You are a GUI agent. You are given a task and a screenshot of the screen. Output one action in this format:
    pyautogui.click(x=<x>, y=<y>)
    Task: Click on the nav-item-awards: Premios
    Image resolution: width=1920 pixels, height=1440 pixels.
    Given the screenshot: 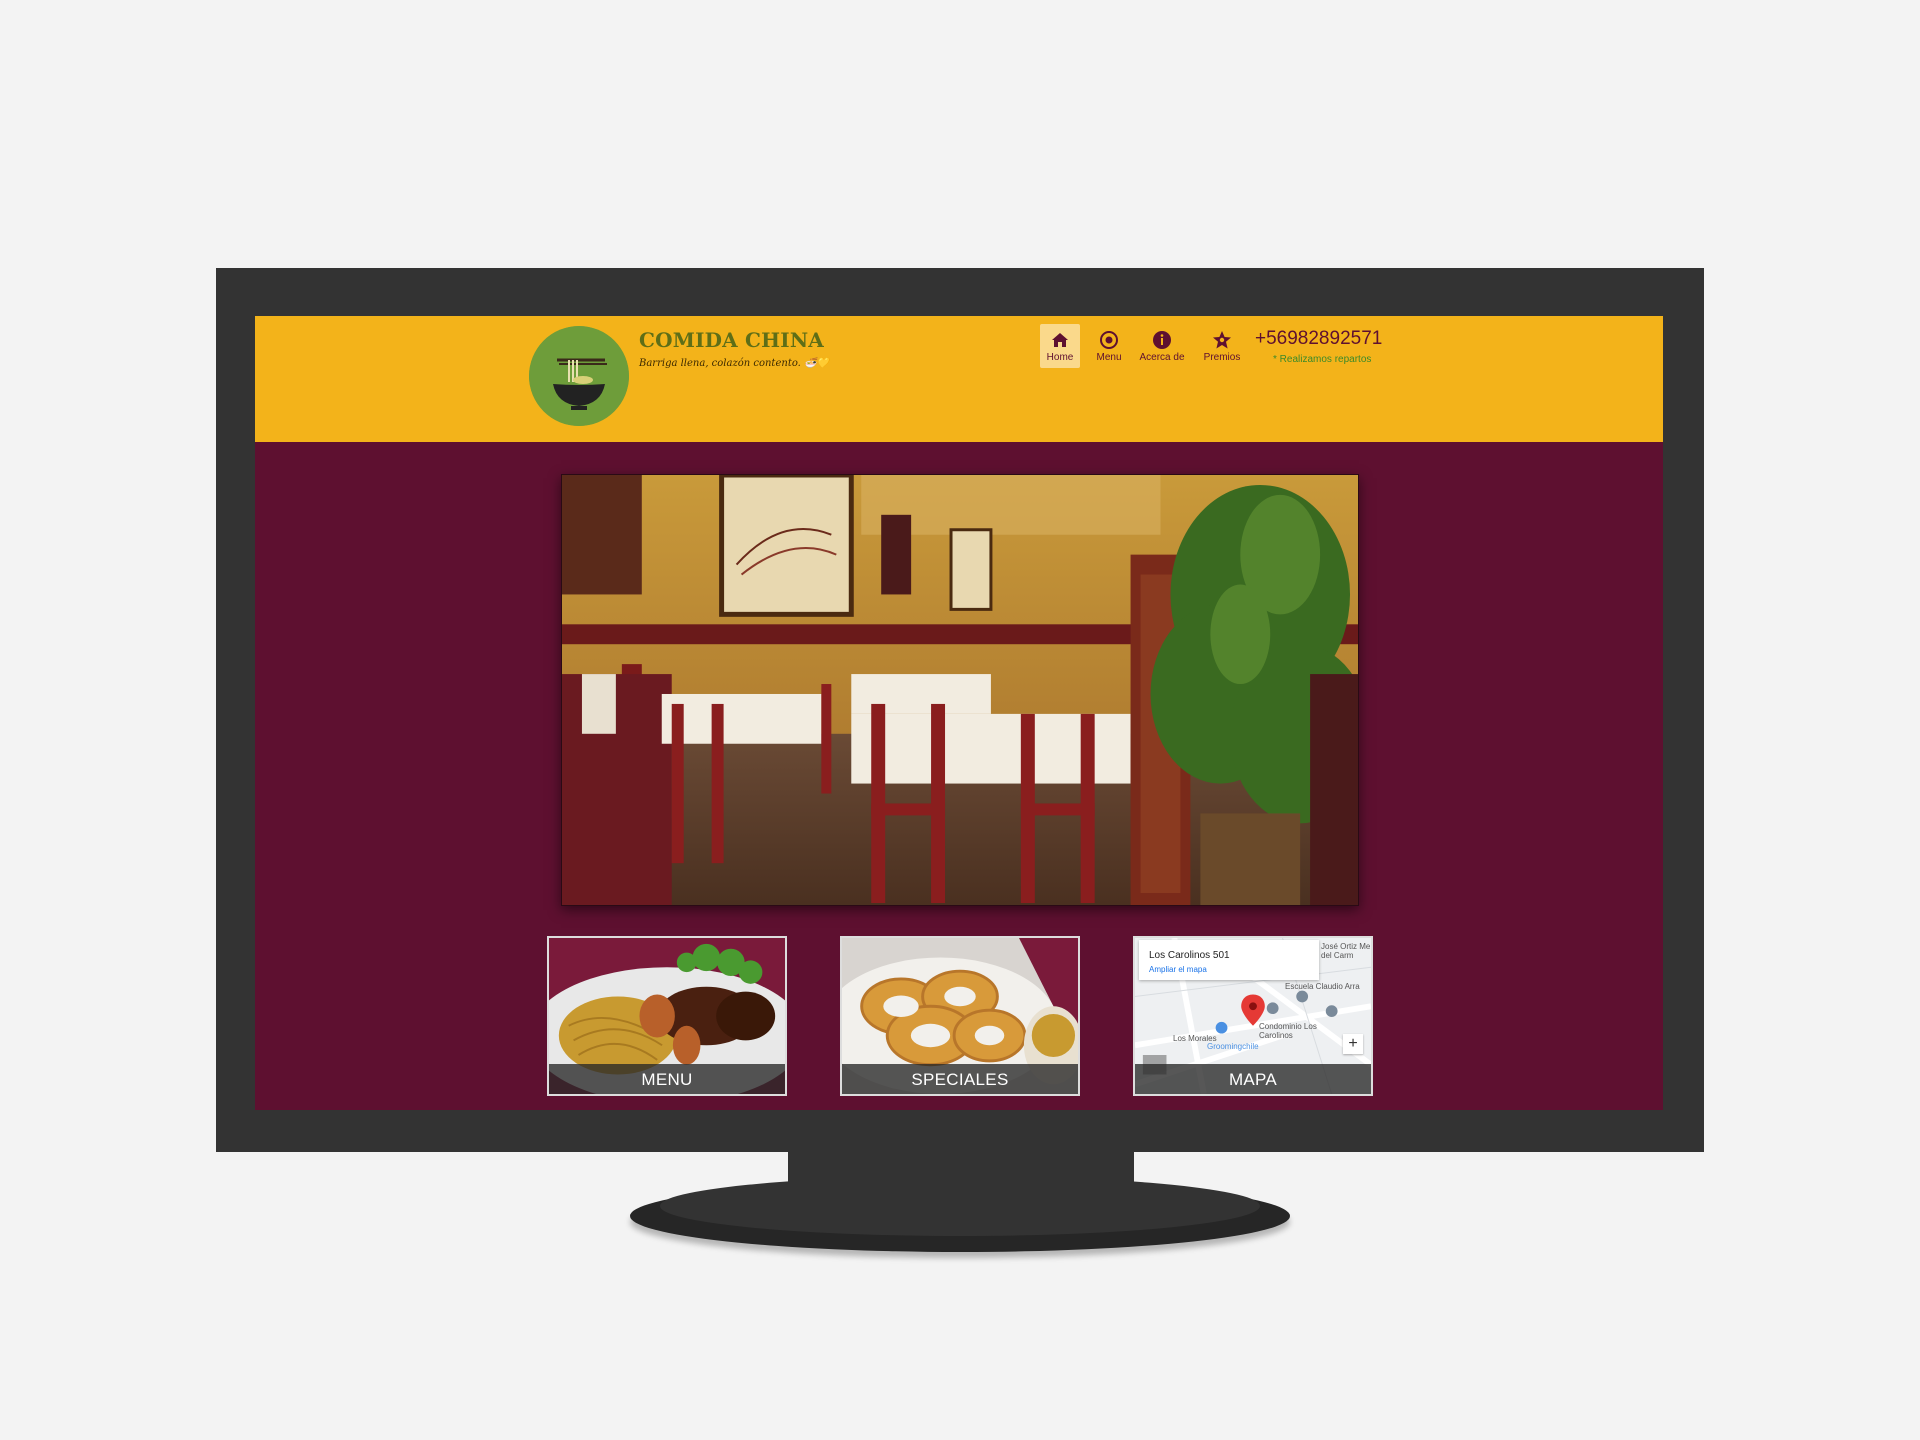 What is the action you would take?
    pyautogui.click(x=1222, y=346)
    